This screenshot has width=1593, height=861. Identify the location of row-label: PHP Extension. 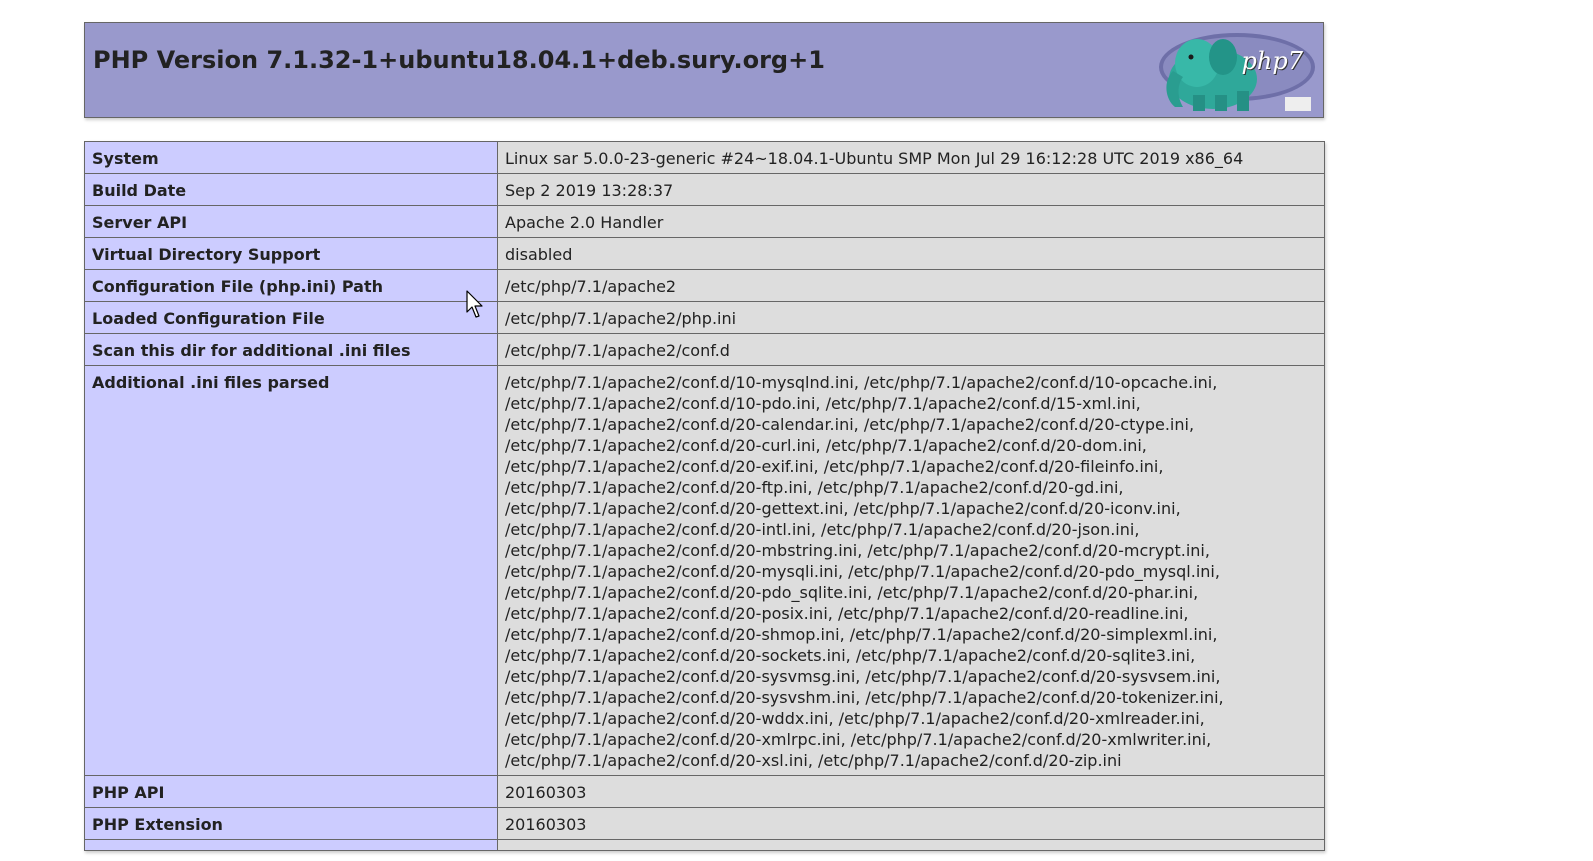
(291, 823).